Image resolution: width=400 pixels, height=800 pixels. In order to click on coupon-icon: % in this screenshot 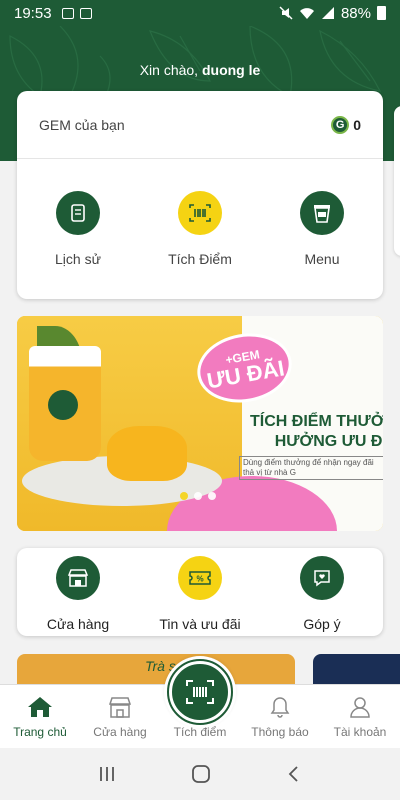, I will do `click(200, 578)`.